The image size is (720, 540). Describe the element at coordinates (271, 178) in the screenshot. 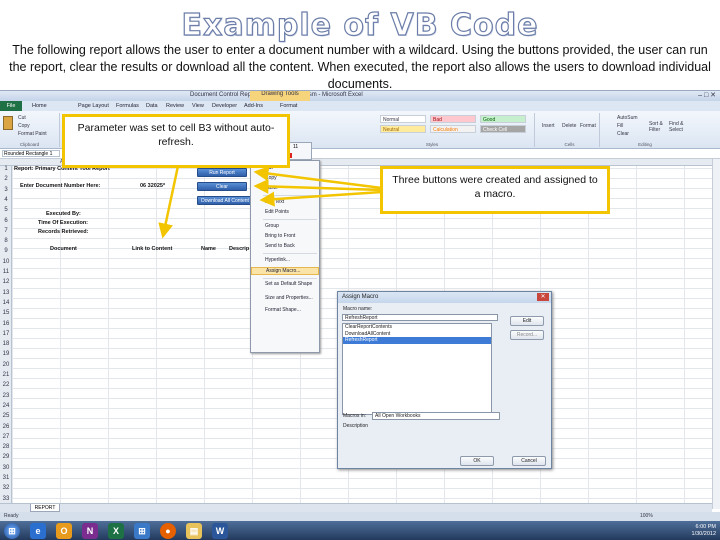

I see `menu-copy: Copy` at that location.